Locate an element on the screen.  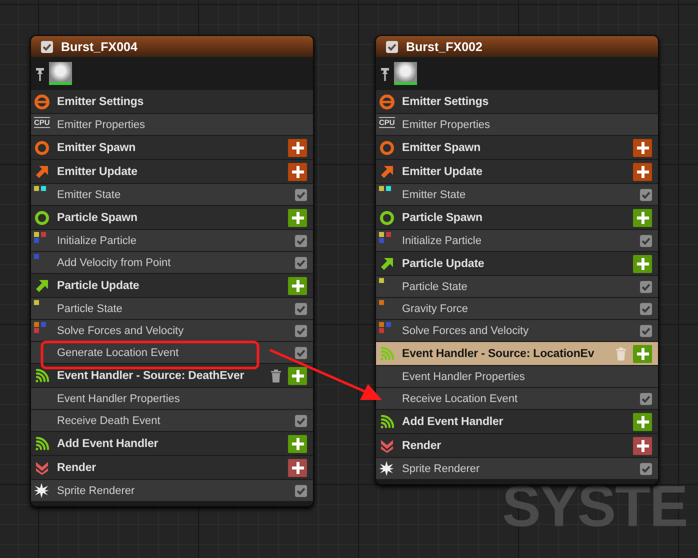
module-name: Event Handler Properties is located at coordinates (464, 376).